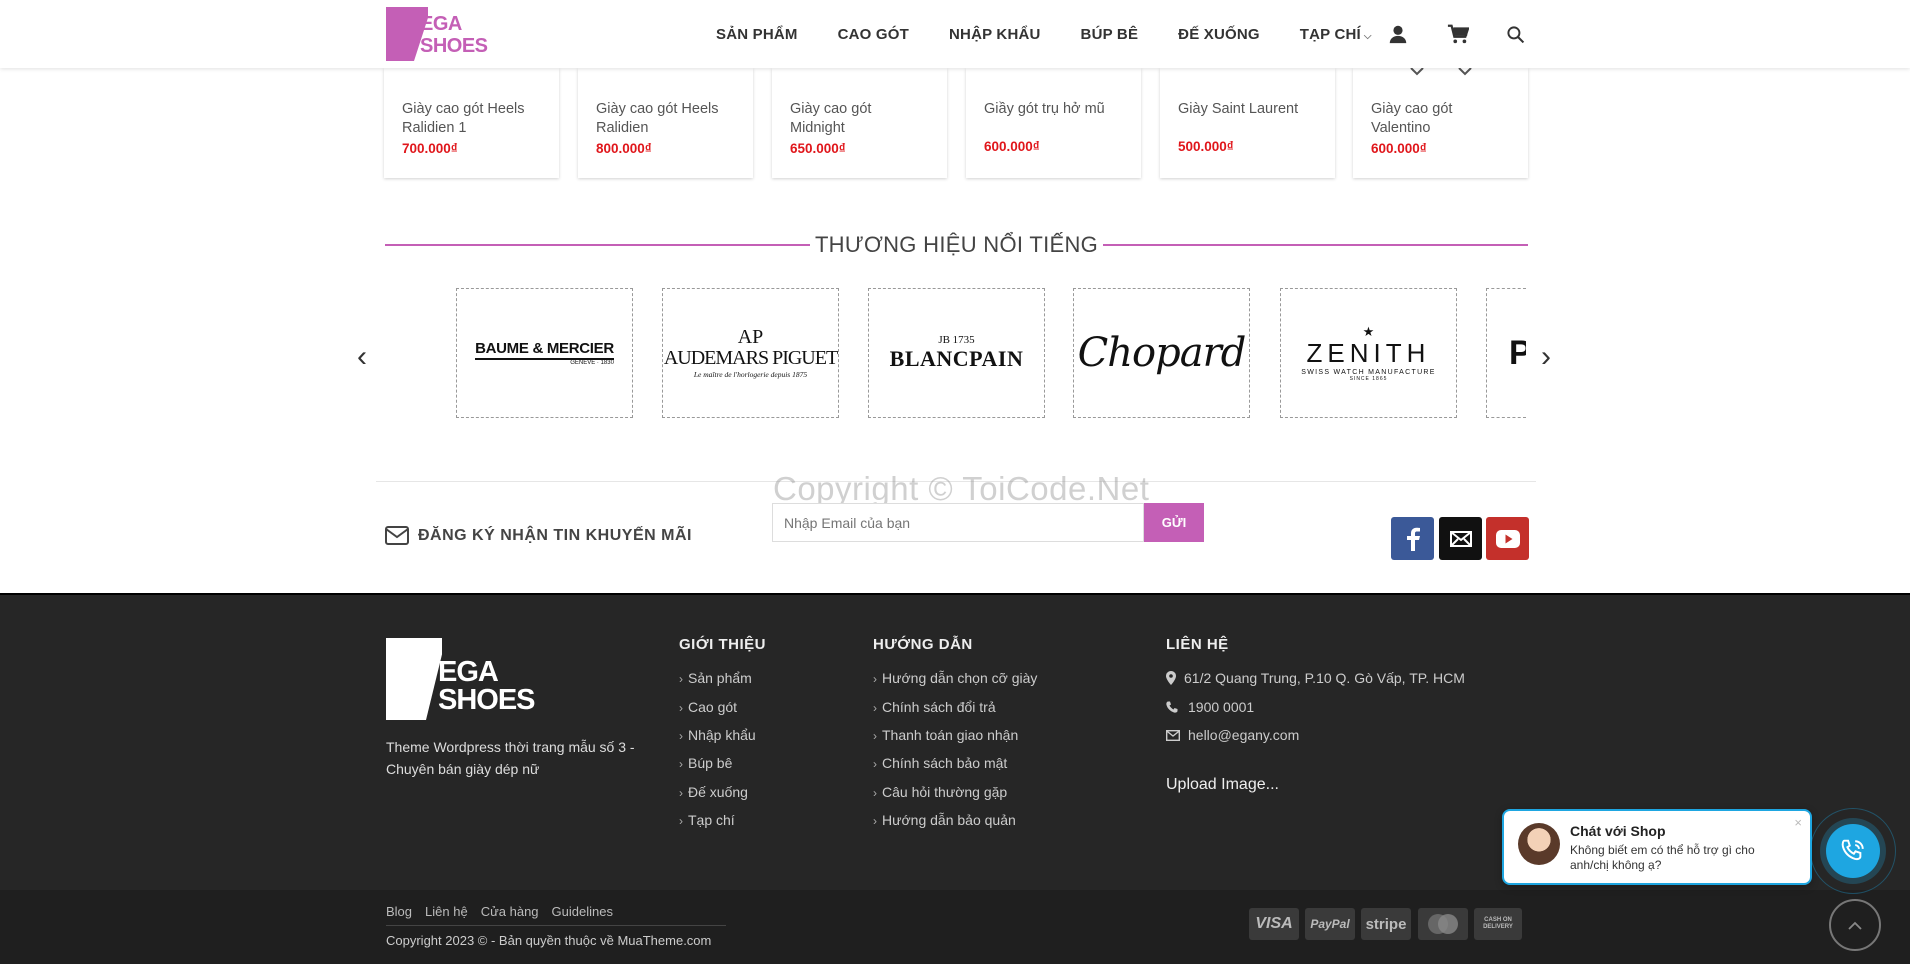 The image size is (1910, 964). I want to click on product-card: Giầy gót trụ hở mũ 600.000₫, so click(1053, 123).